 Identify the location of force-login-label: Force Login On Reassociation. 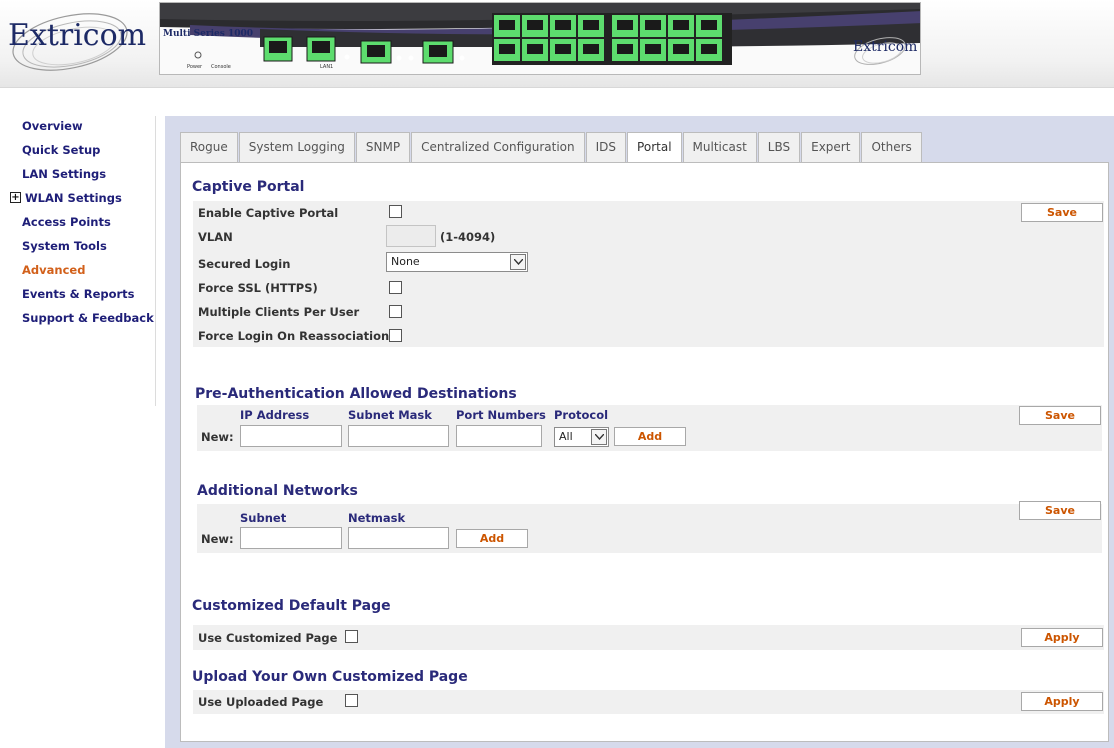
(294, 336).